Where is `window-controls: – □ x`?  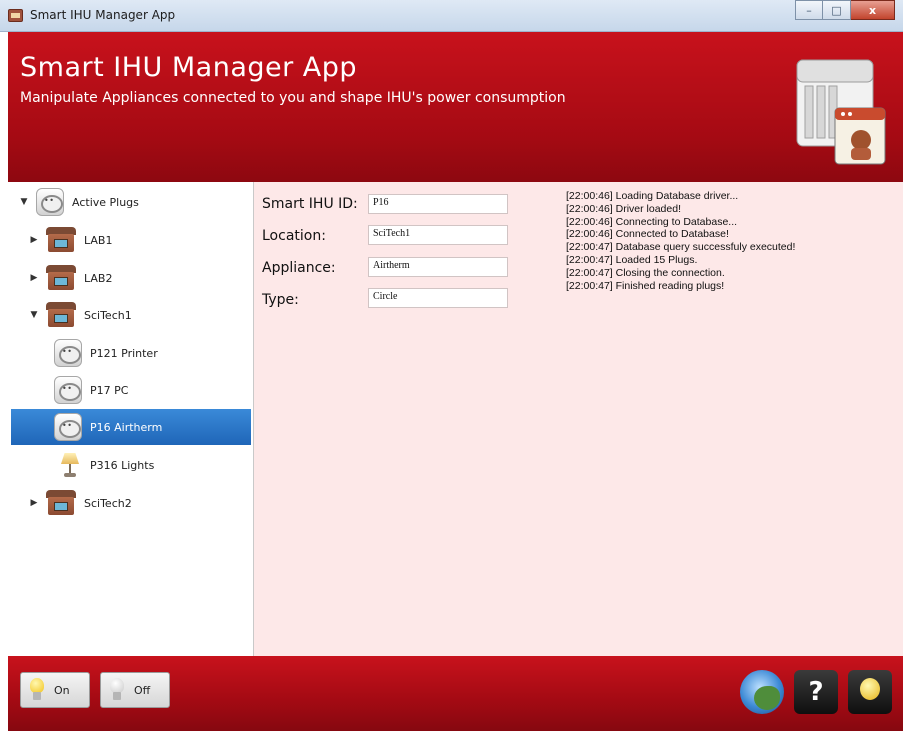 window-controls: – □ x is located at coordinates (845, 10).